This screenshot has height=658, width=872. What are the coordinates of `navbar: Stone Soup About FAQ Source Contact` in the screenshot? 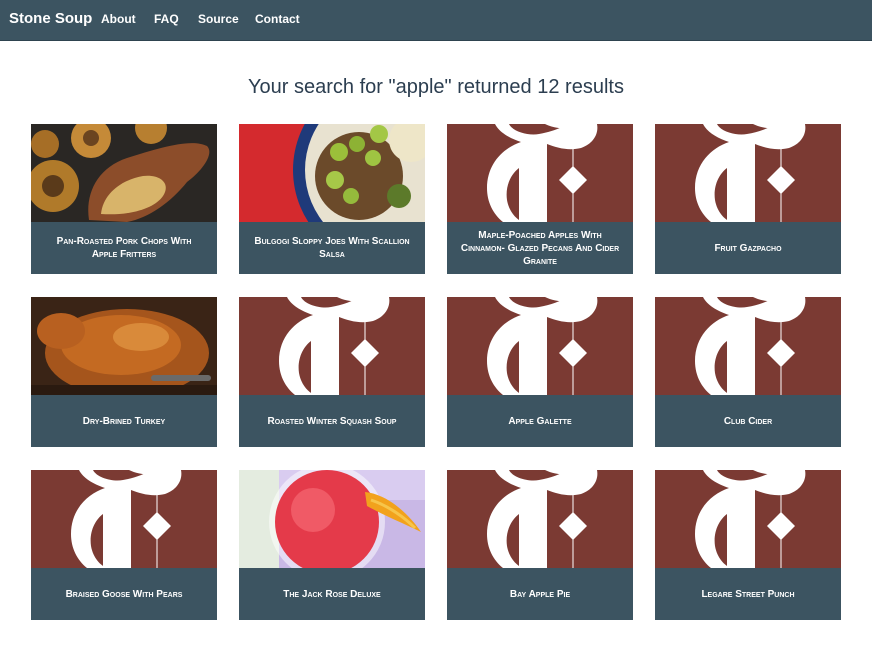 It's located at (436, 20).